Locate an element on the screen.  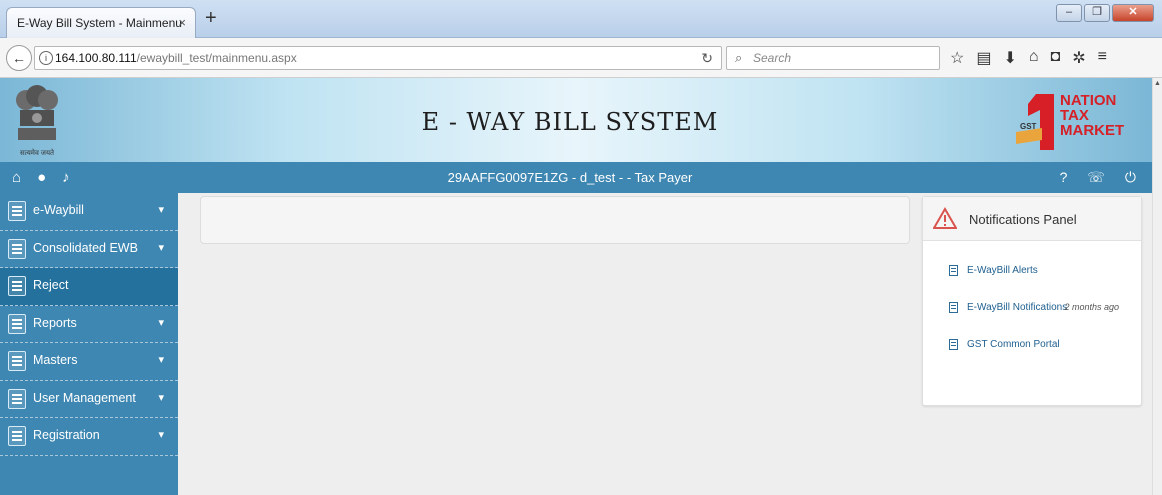
sidebar-item-label: User Management is located at coordinates (84, 397).